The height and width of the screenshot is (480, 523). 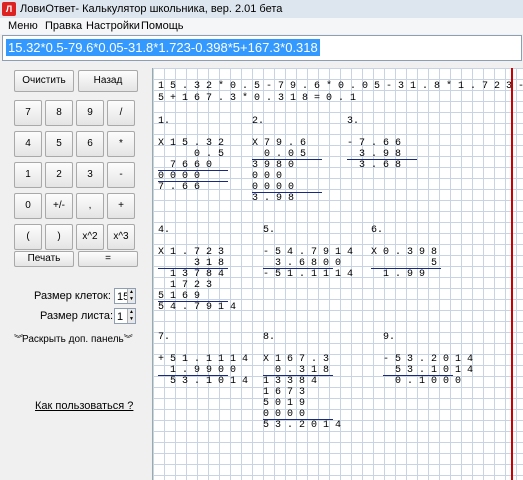 I want to click on step-row: 1 . 9 9, so click(x=398, y=274).